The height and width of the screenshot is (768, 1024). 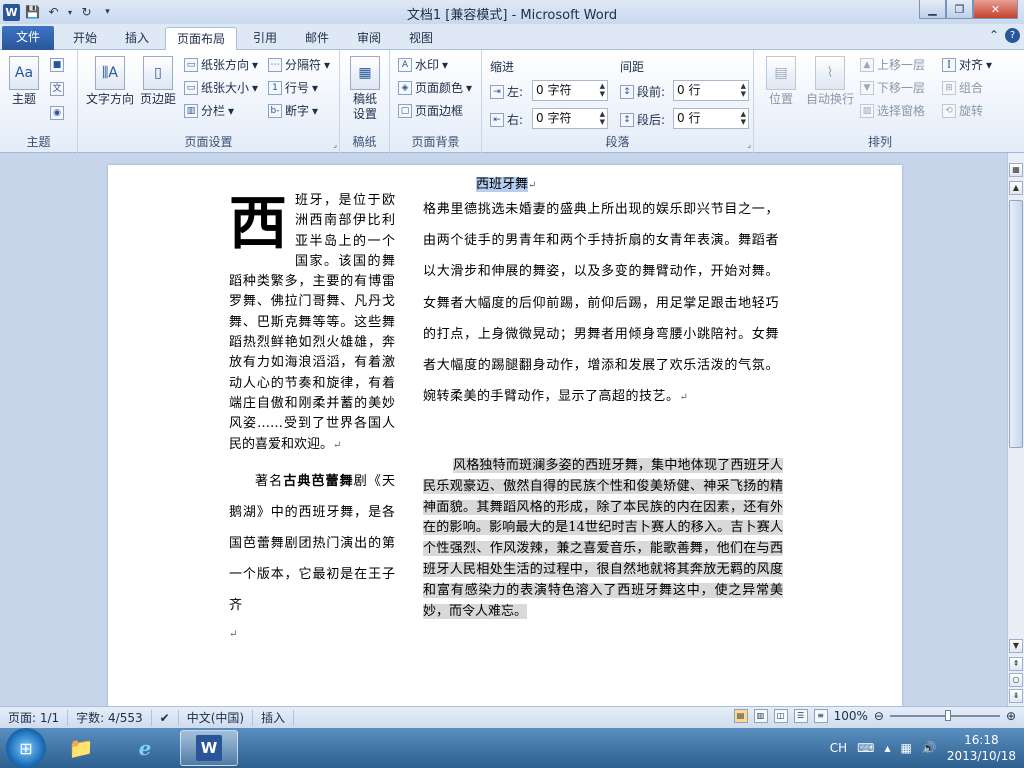 I want to click on close-button: ✕, so click(x=995, y=9).